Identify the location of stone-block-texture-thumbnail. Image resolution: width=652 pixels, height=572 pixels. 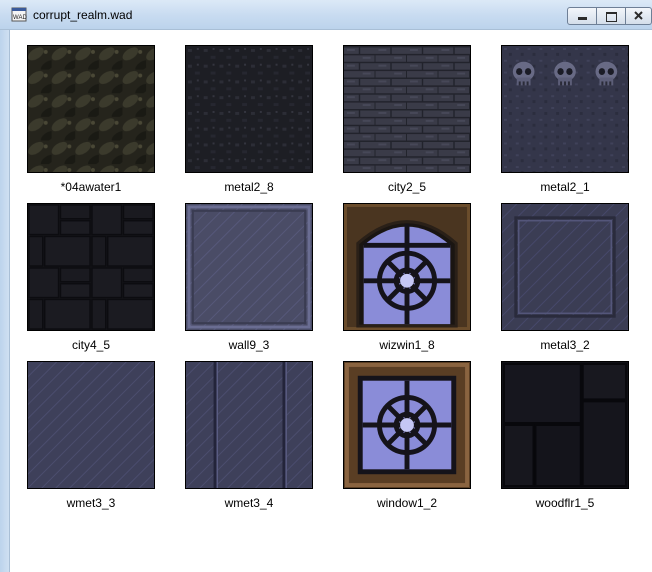
(91, 267).